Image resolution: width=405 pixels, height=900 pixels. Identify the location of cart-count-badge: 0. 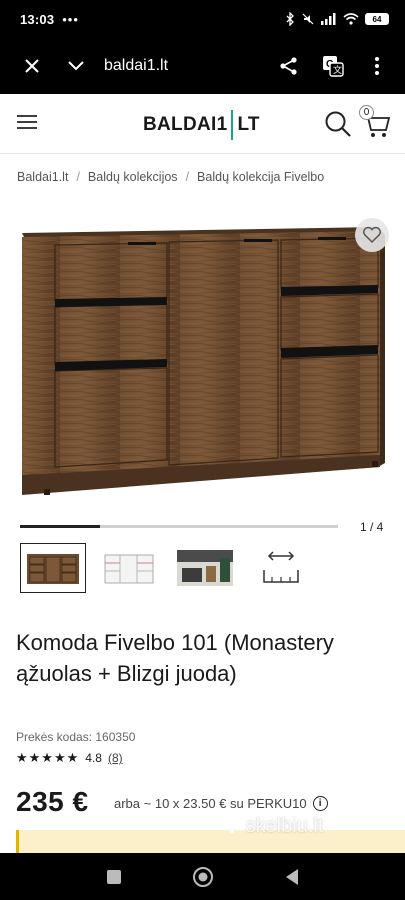
(366, 112).